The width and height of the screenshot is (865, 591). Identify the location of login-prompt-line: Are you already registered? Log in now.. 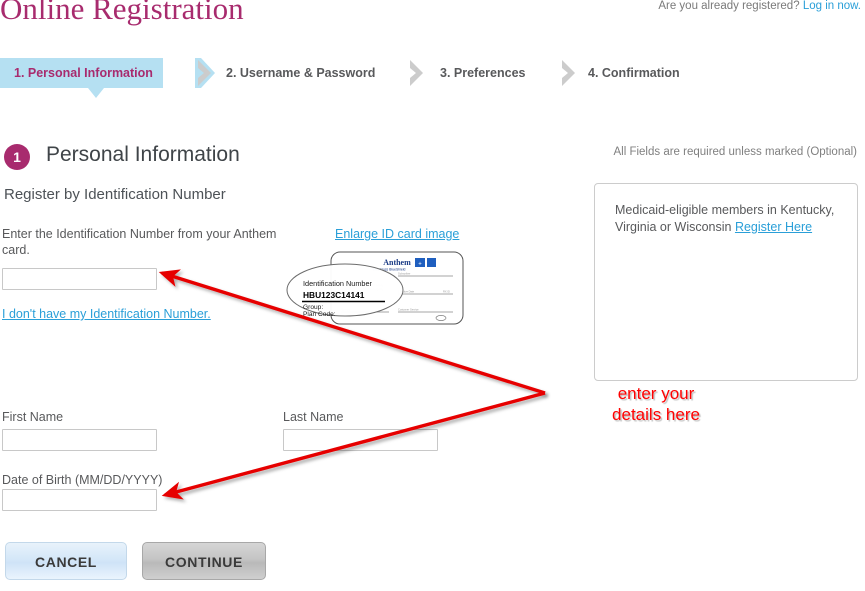
(759, 6).